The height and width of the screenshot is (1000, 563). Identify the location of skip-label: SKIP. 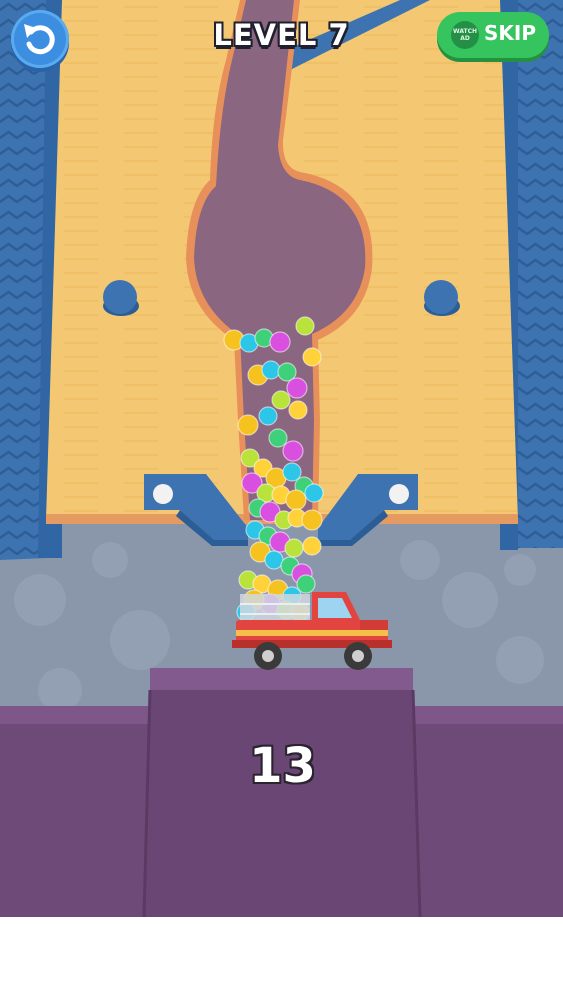
(510, 33).